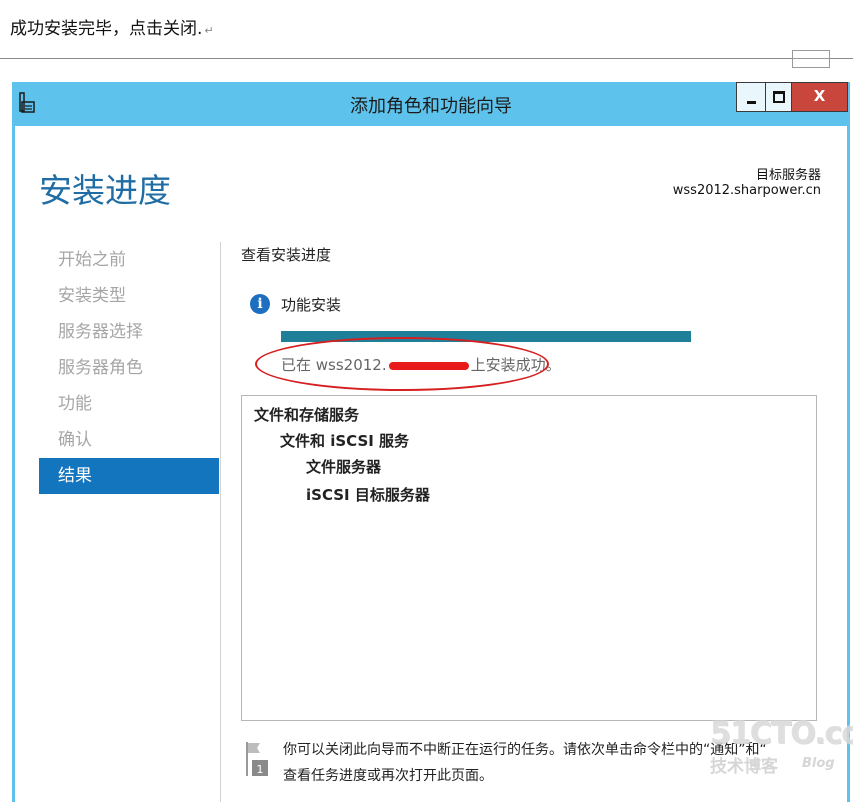 The height and width of the screenshot is (802, 853). What do you see at coordinates (129, 440) in the screenshot?
I see `nav-item-confirmation: 确认` at bounding box center [129, 440].